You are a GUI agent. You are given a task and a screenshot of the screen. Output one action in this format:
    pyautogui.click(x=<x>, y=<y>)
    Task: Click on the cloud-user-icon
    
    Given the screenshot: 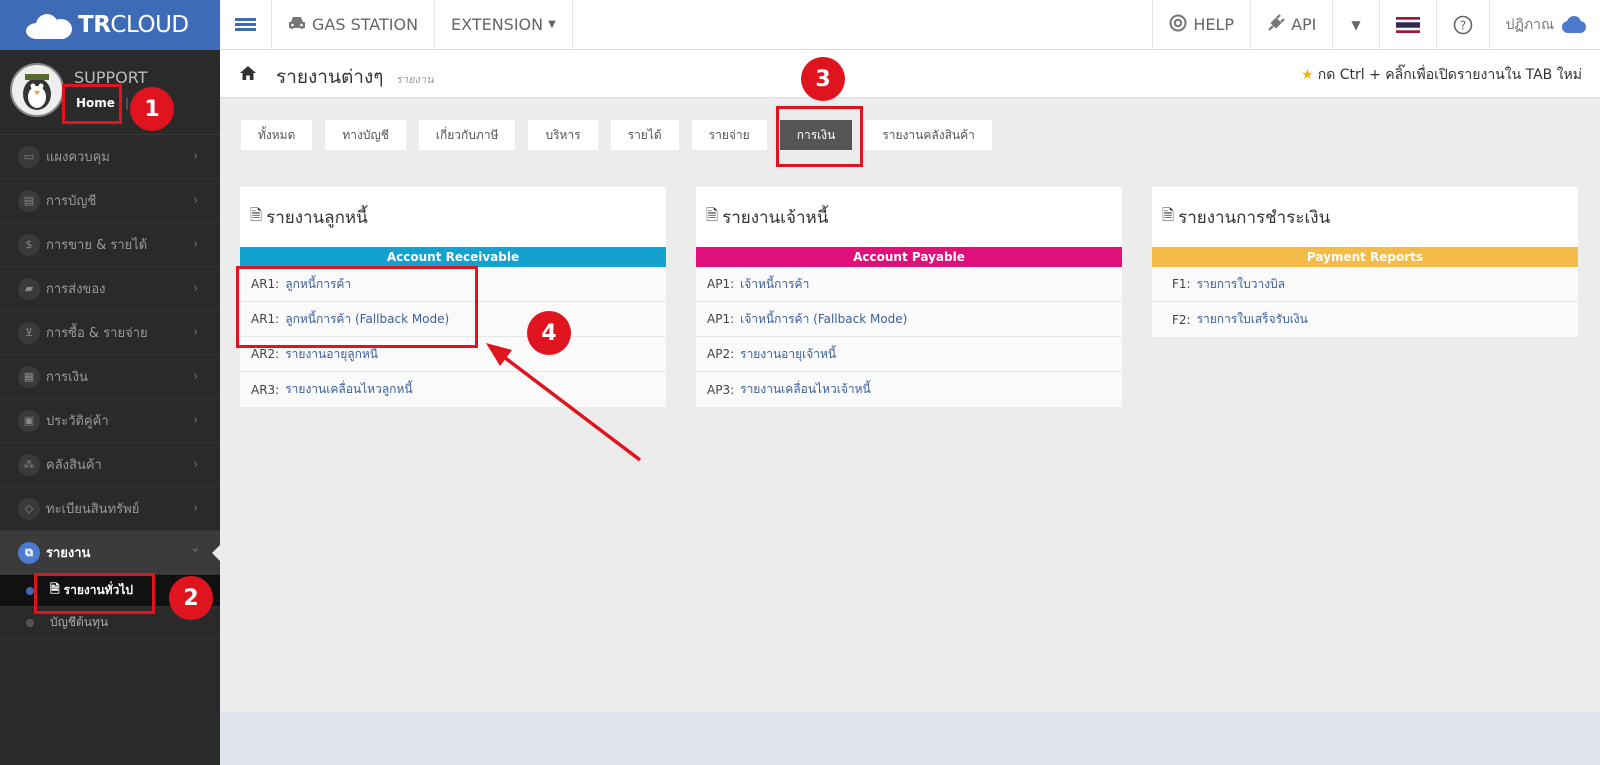 What is the action you would take?
    pyautogui.click(x=1574, y=24)
    